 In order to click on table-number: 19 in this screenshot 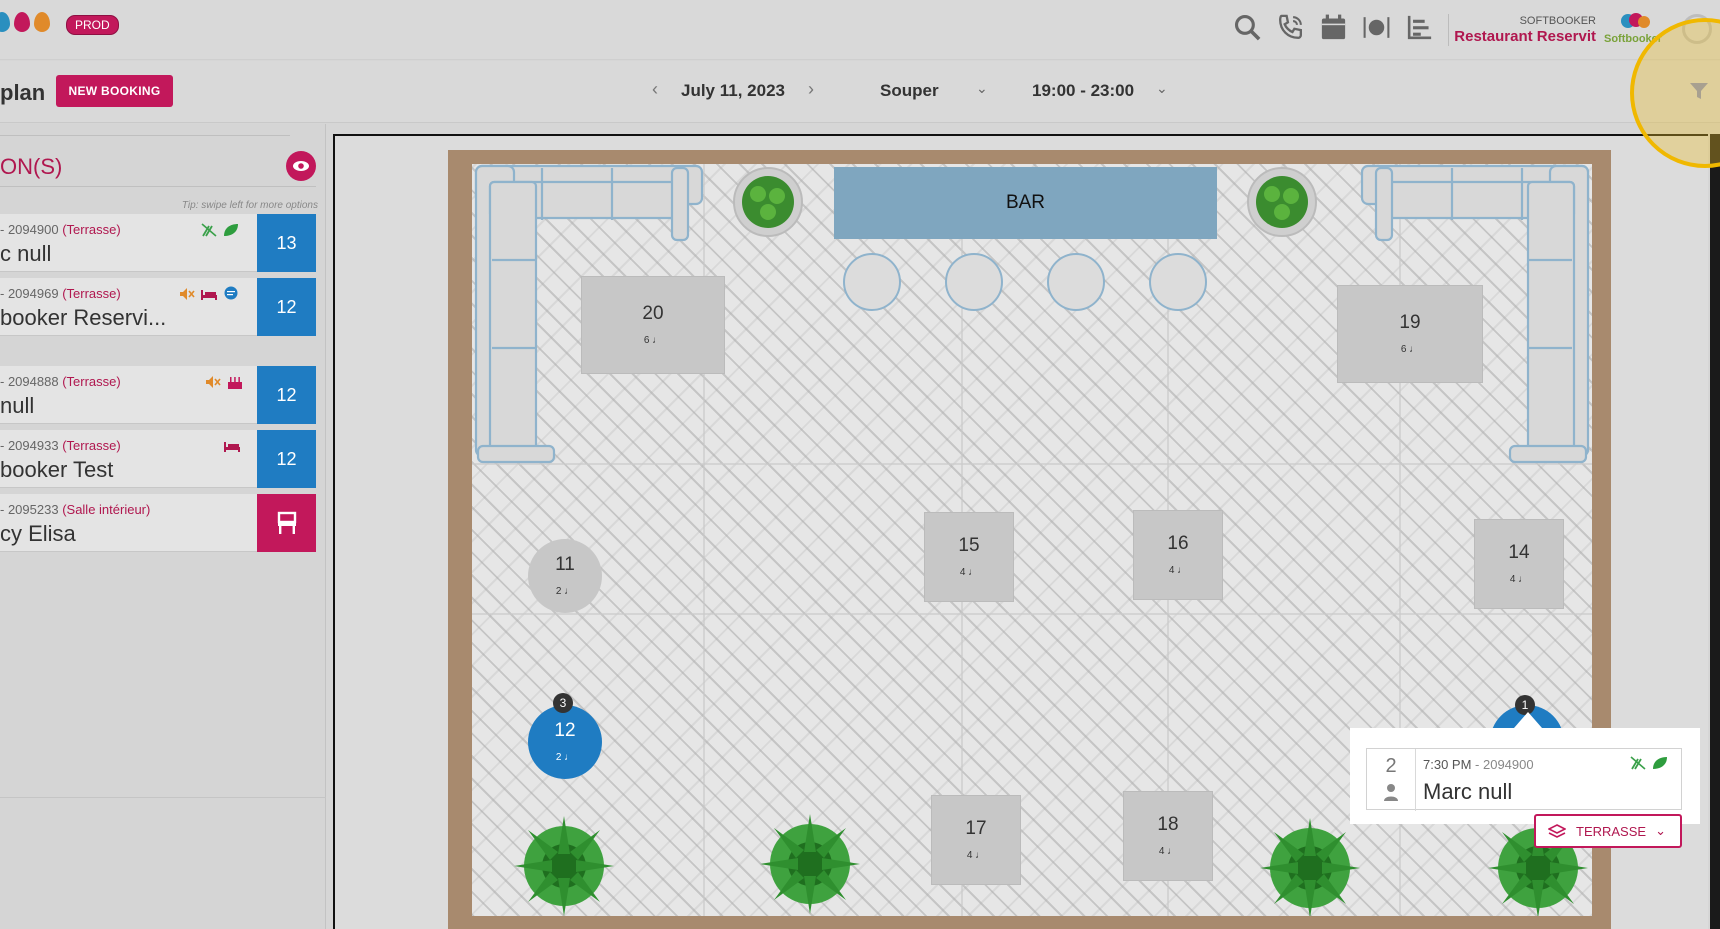, I will do `click(1410, 322)`.